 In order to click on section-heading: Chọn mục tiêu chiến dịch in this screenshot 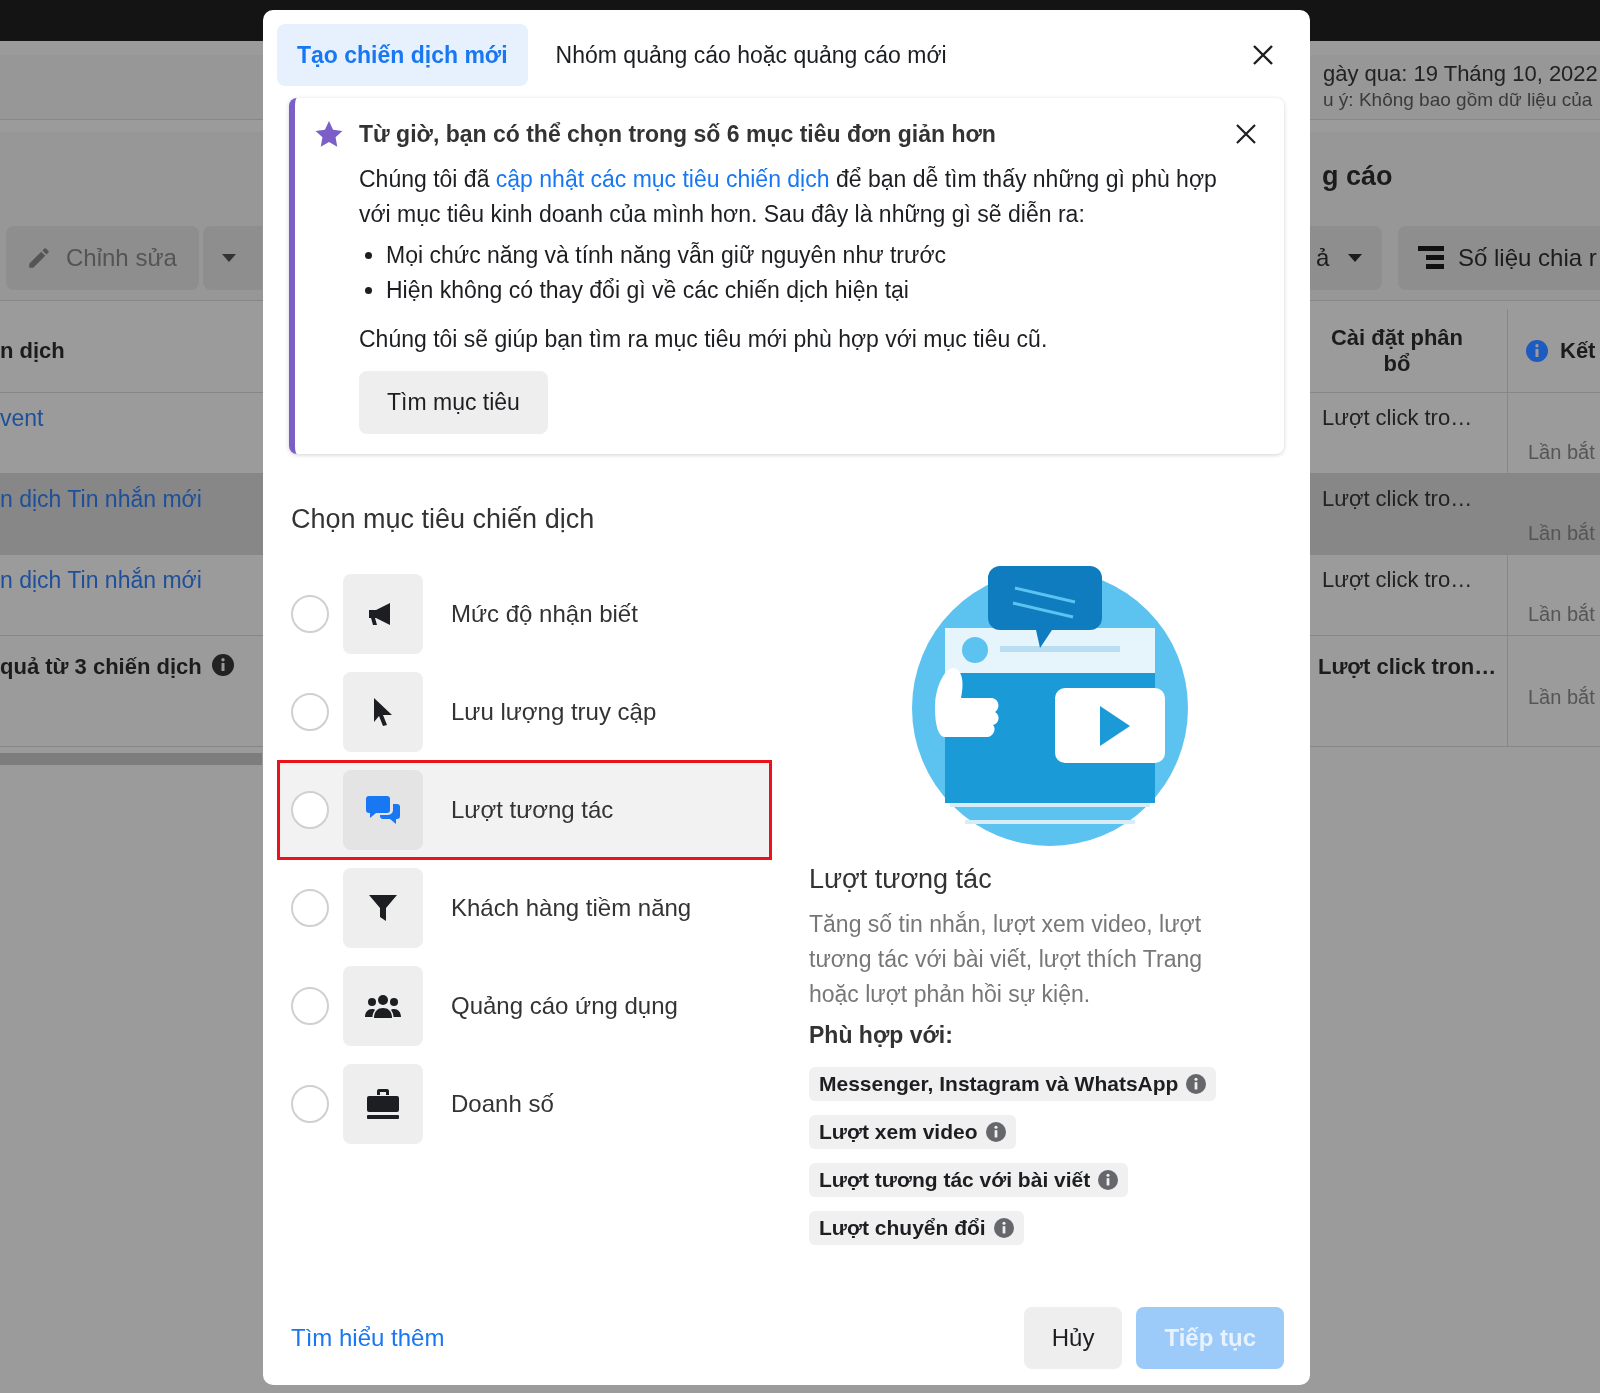, I will do `click(443, 519)`.